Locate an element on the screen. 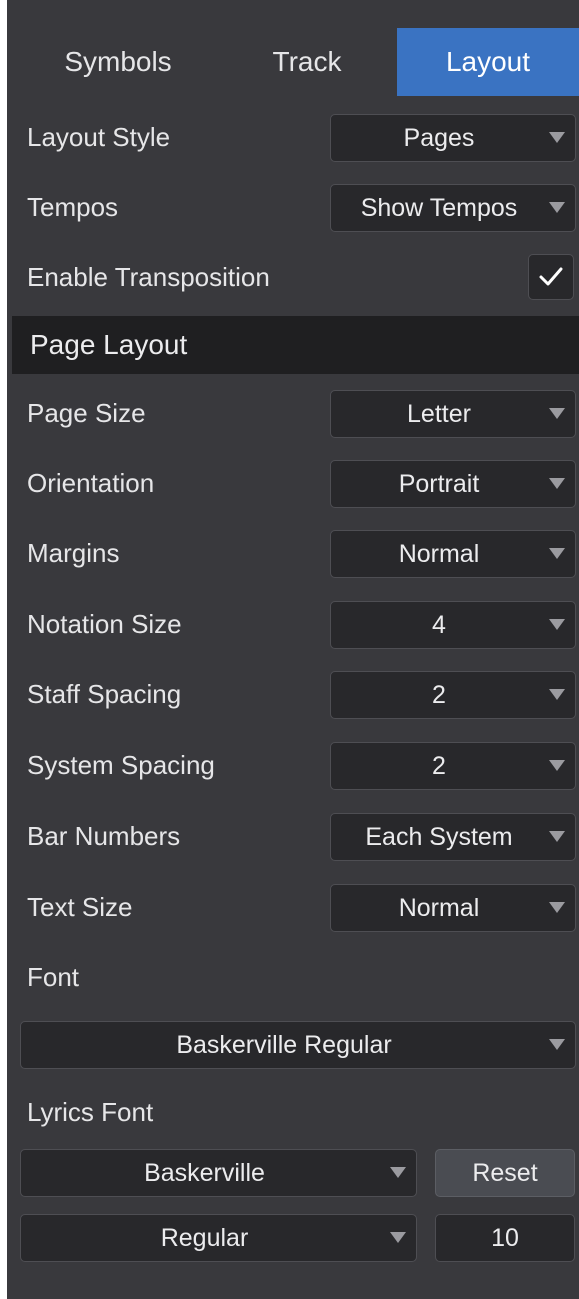 Image resolution: width=579 pixels, height=1299 pixels. tab-layout: Layout is located at coordinates (488, 62).